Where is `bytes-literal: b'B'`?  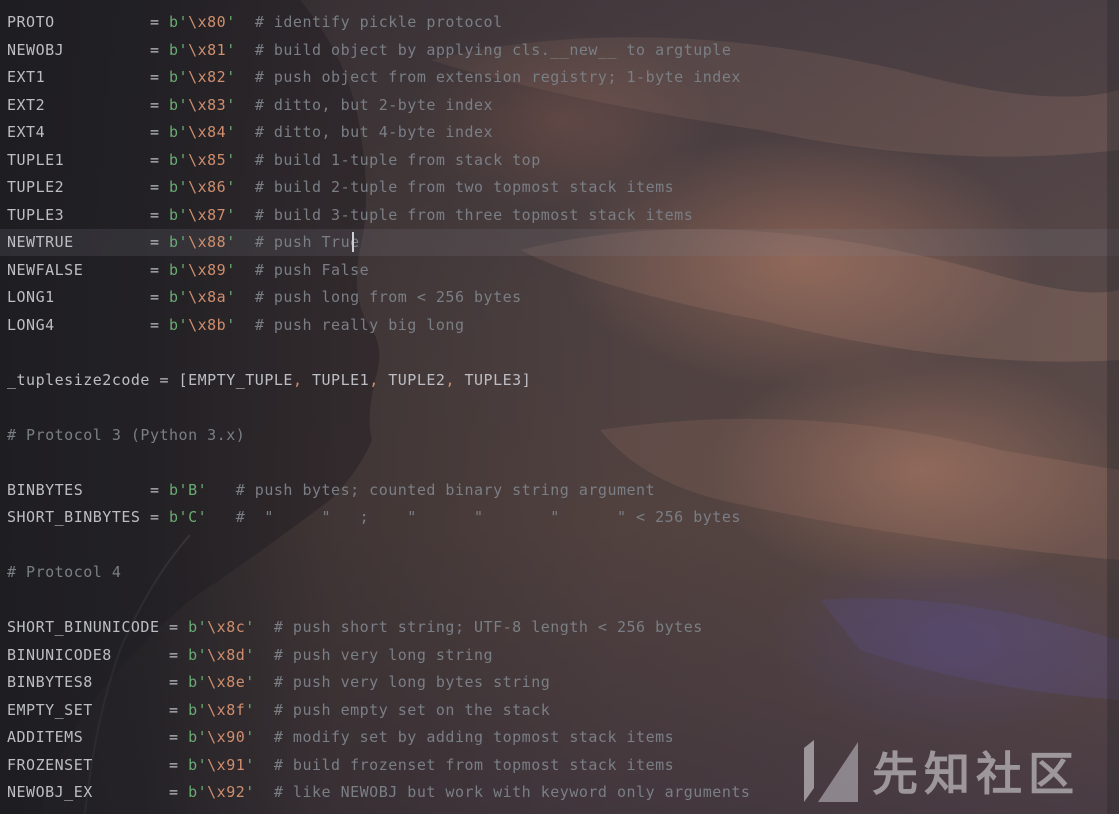
bytes-literal: b'B' is located at coordinates (188, 489).